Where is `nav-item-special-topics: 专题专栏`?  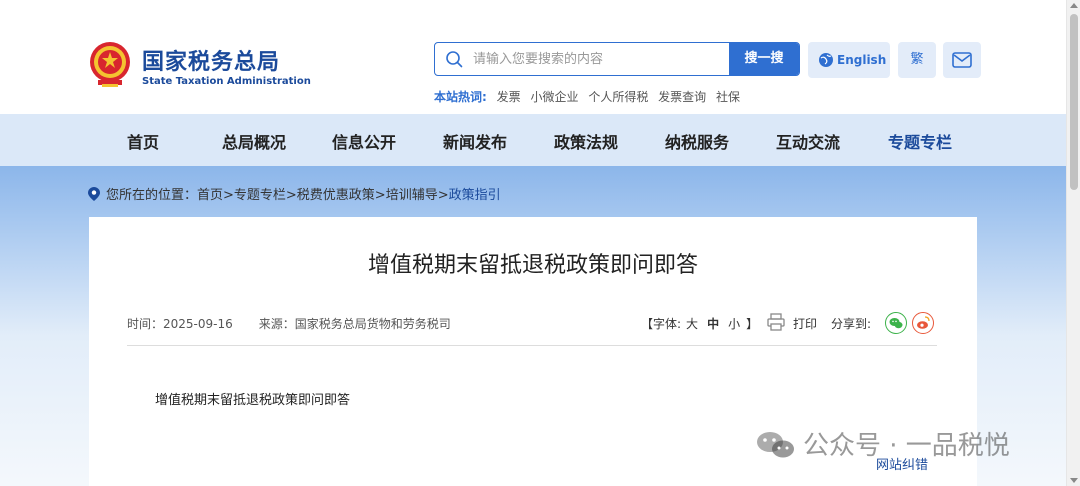
nav-item-special-topics: 专题专栏 is located at coordinates (920, 141).